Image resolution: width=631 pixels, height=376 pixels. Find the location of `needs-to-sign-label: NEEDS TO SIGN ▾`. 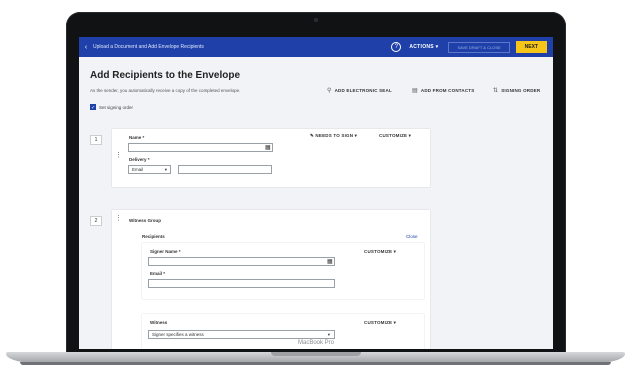

needs-to-sign-label: NEEDS TO SIGN ▾ is located at coordinates (336, 135).